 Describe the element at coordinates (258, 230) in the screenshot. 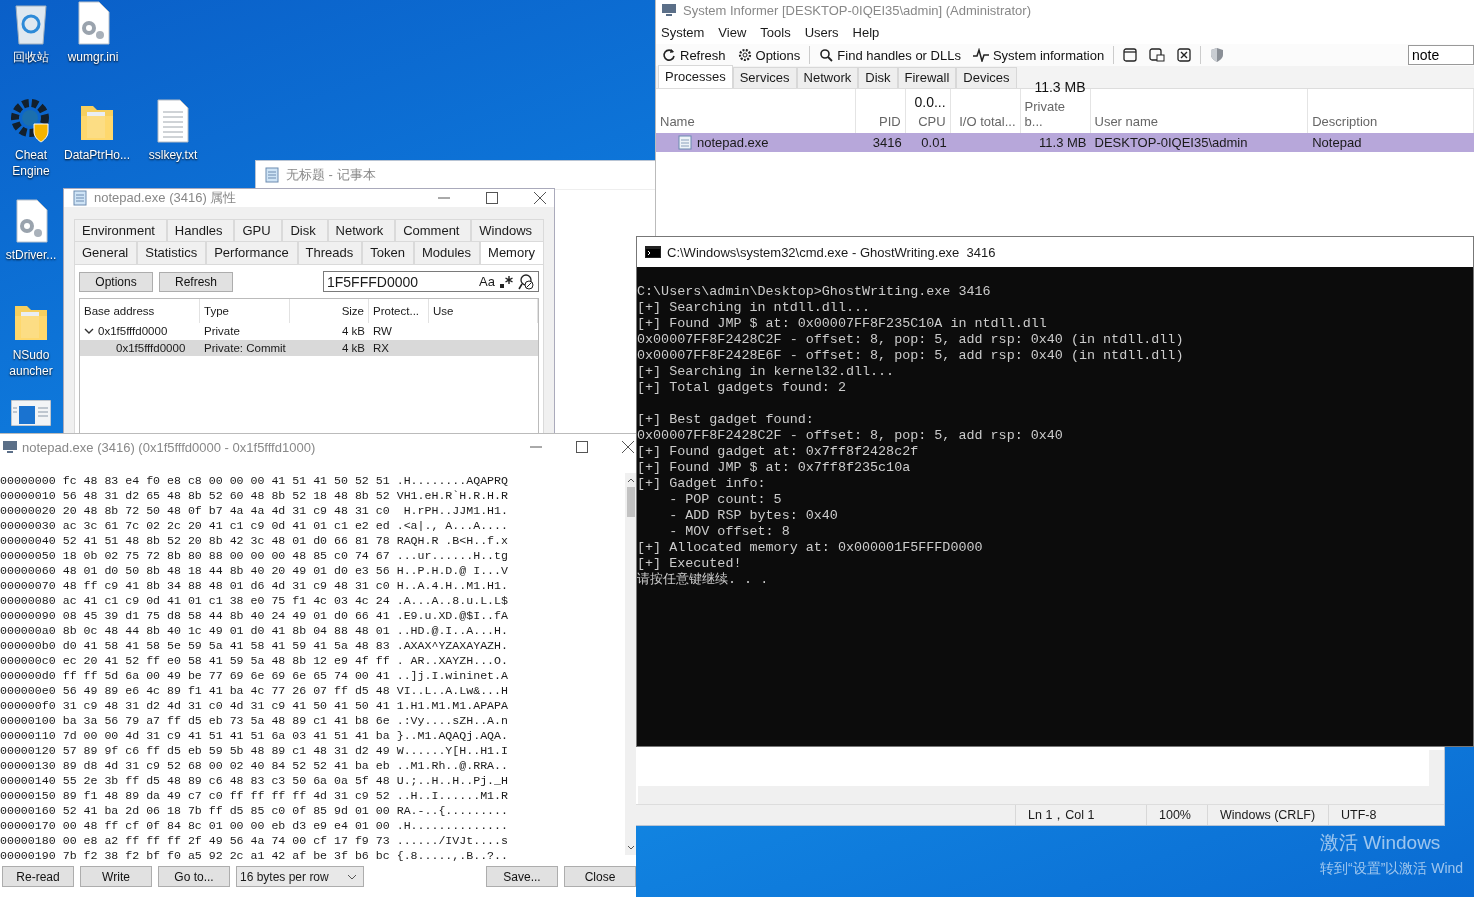

I see `tab: GPU` at that location.